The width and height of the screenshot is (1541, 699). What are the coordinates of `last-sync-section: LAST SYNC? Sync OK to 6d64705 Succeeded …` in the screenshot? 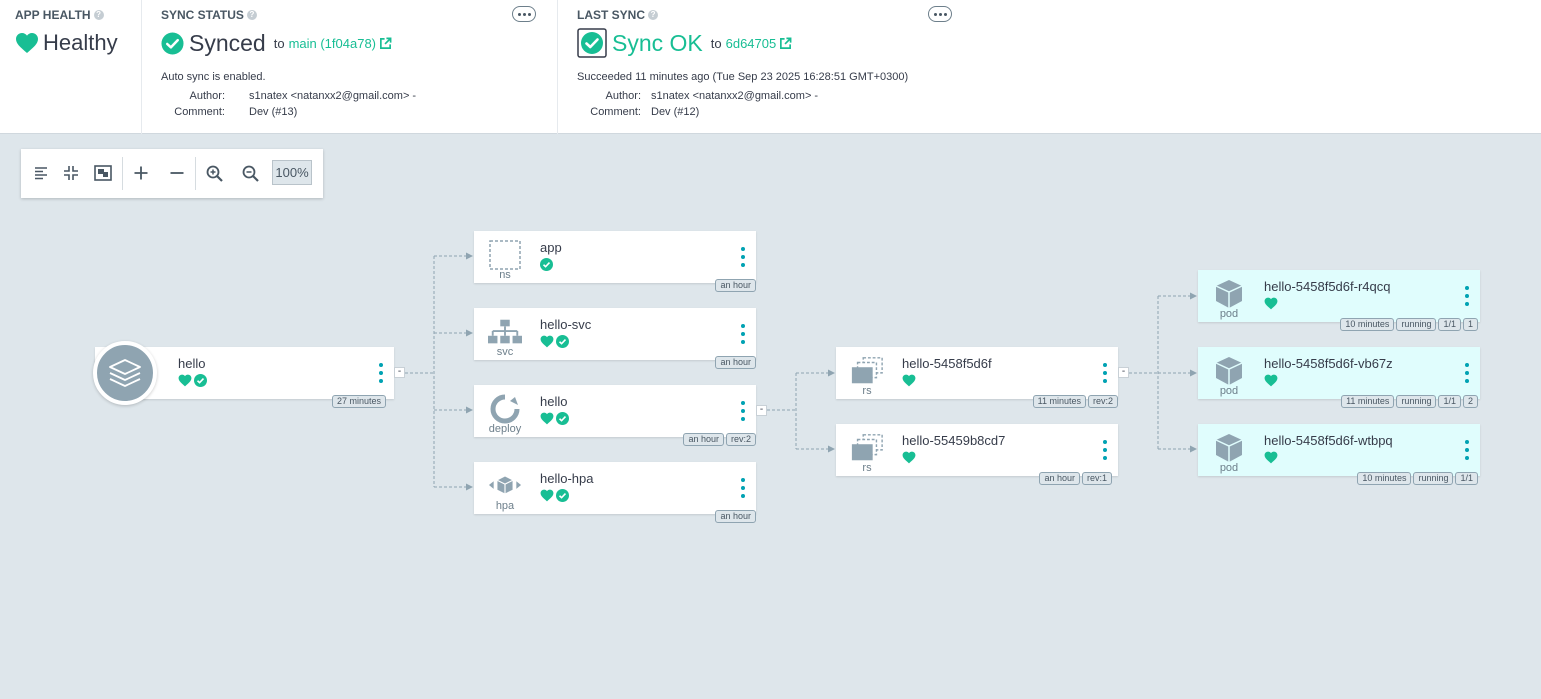 It's located at (767, 67).